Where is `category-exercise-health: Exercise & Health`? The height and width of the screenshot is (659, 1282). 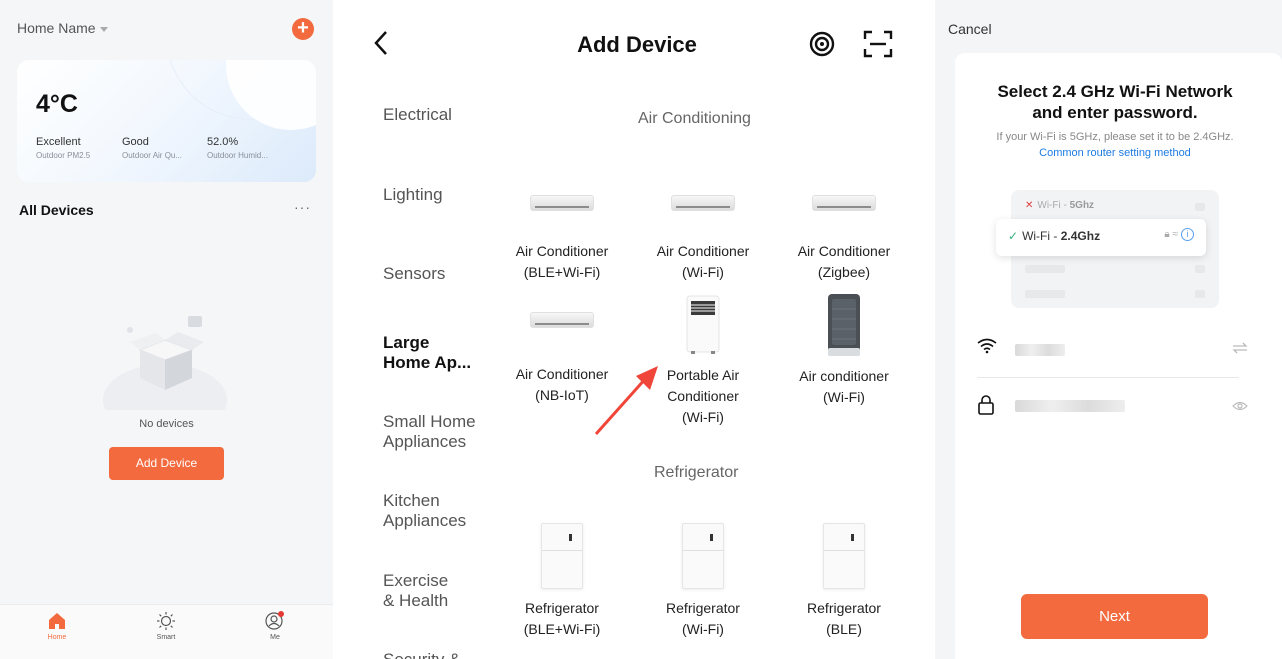
category-exercise-health: Exercise & Health is located at coordinates (415, 591).